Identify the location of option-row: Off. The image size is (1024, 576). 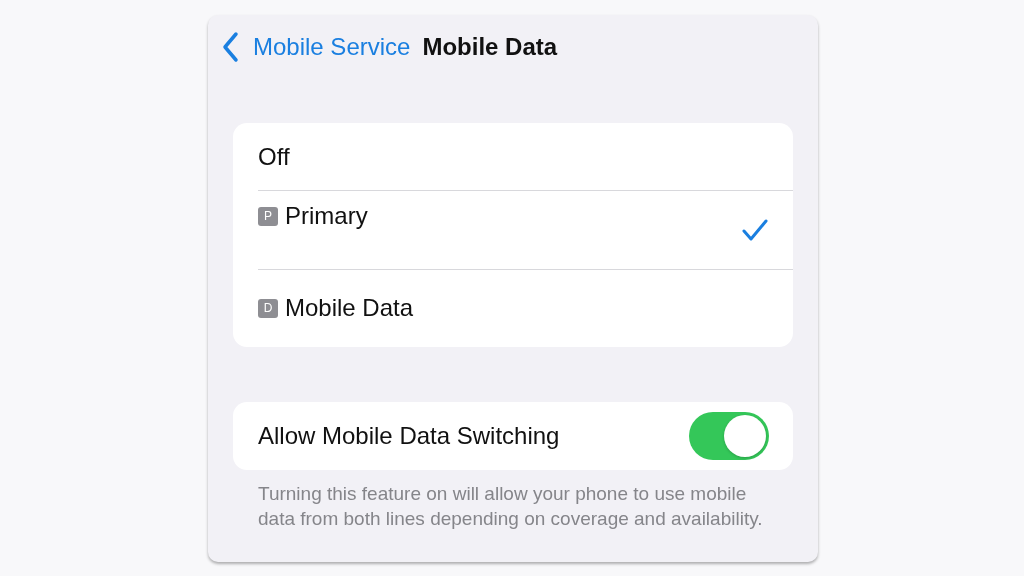
(513, 156).